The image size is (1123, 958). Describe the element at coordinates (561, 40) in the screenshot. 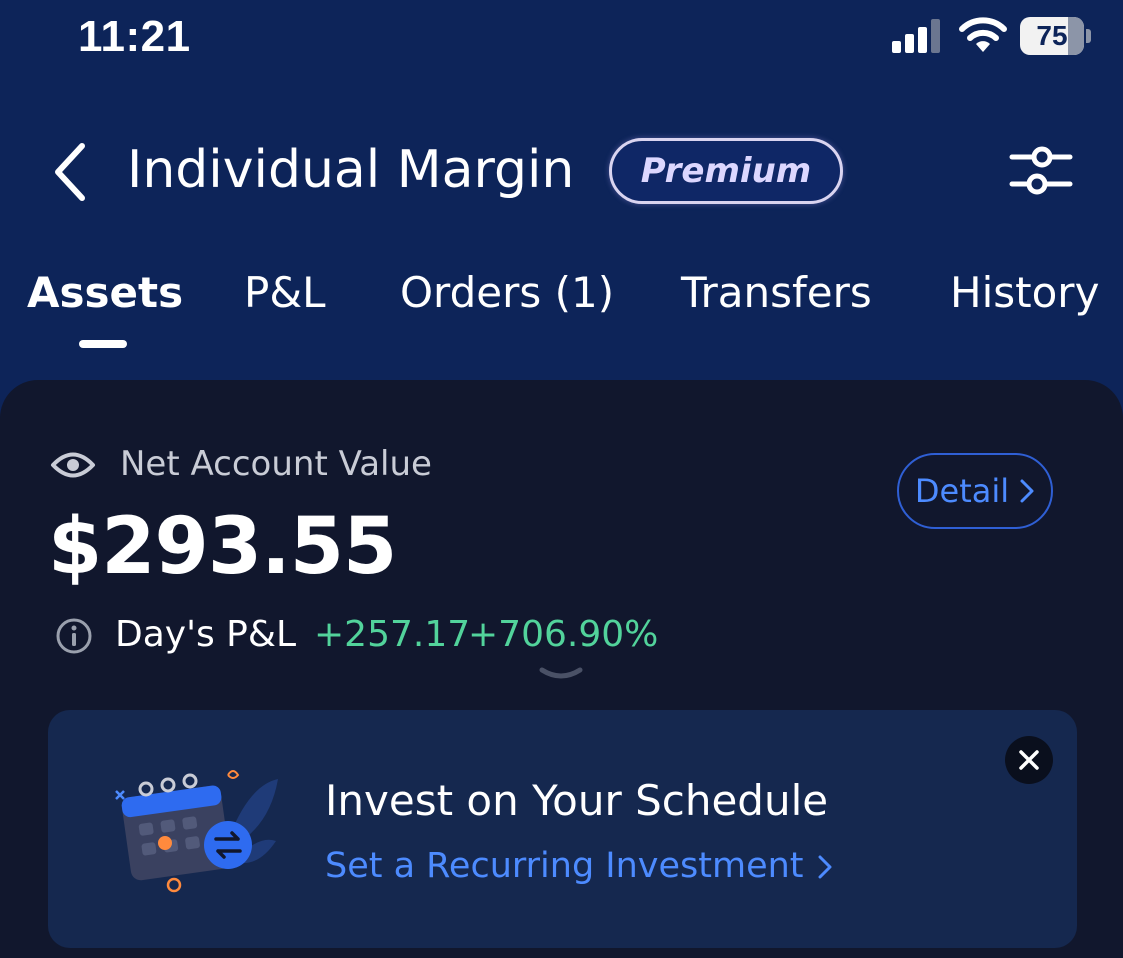

I see `status-bar: 11:21 75` at that location.